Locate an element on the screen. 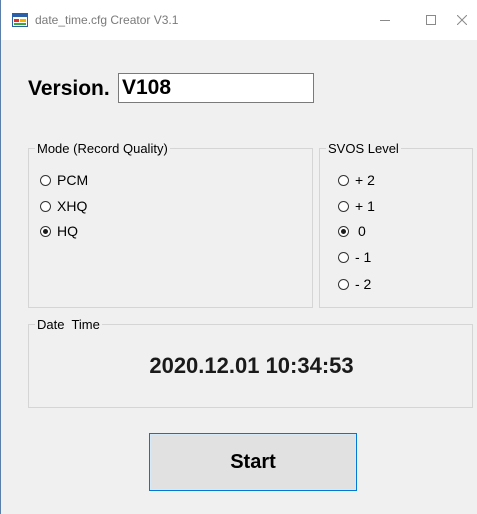 The height and width of the screenshot is (514, 477). title-bar: date_time.cfg Creator V3.1 is located at coordinates (239, 20).